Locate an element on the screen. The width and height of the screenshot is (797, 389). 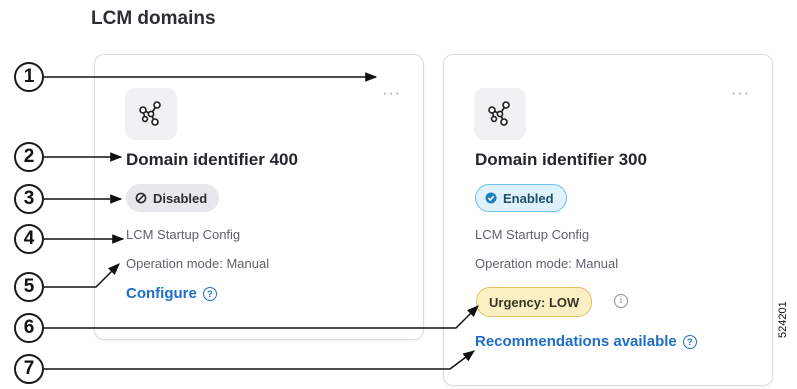
status-label: Disabled is located at coordinates (180, 198).